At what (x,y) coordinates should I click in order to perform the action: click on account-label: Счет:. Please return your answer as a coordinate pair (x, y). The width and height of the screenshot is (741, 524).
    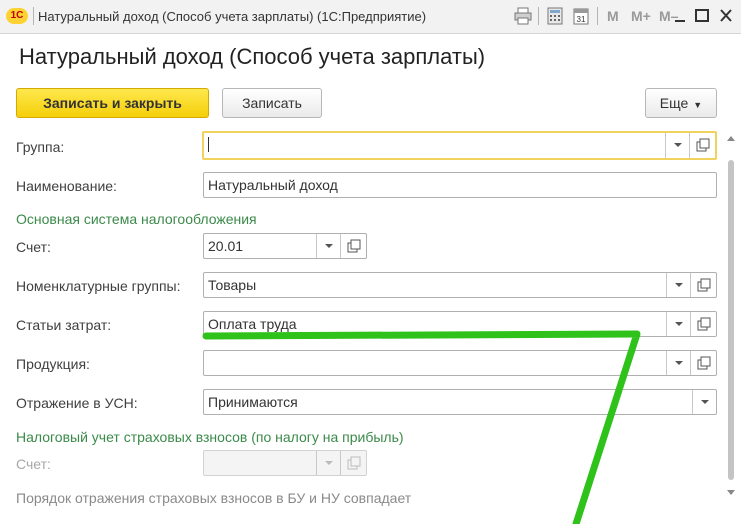
    Looking at the image, I should click on (33, 247).